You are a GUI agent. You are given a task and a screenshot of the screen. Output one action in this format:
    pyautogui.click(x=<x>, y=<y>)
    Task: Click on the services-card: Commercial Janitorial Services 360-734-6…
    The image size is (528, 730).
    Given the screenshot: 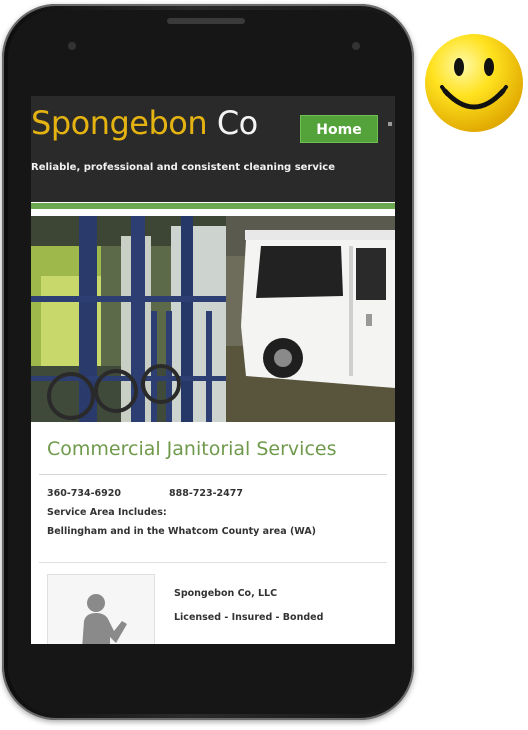 What is the action you would take?
    pyautogui.click(x=213, y=491)
    